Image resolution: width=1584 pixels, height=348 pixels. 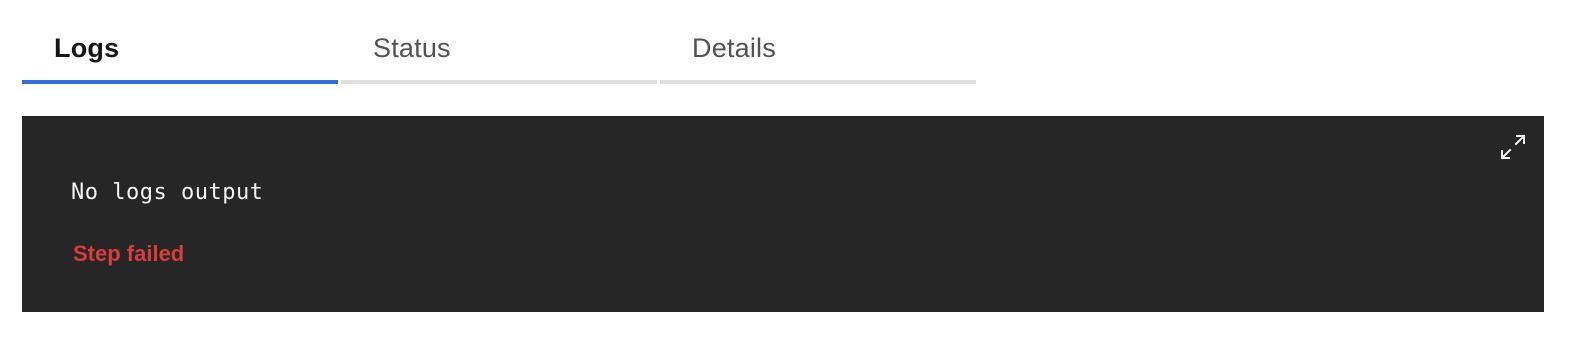 I want to click on tab-logs-underline, so click(x=180, y=82).